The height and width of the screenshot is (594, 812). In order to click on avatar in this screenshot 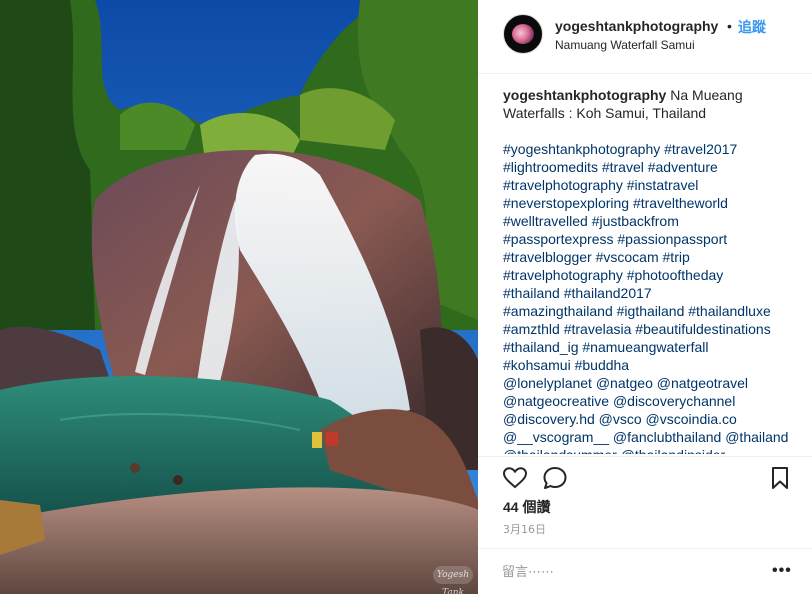, I will do `click(523, 34)`.